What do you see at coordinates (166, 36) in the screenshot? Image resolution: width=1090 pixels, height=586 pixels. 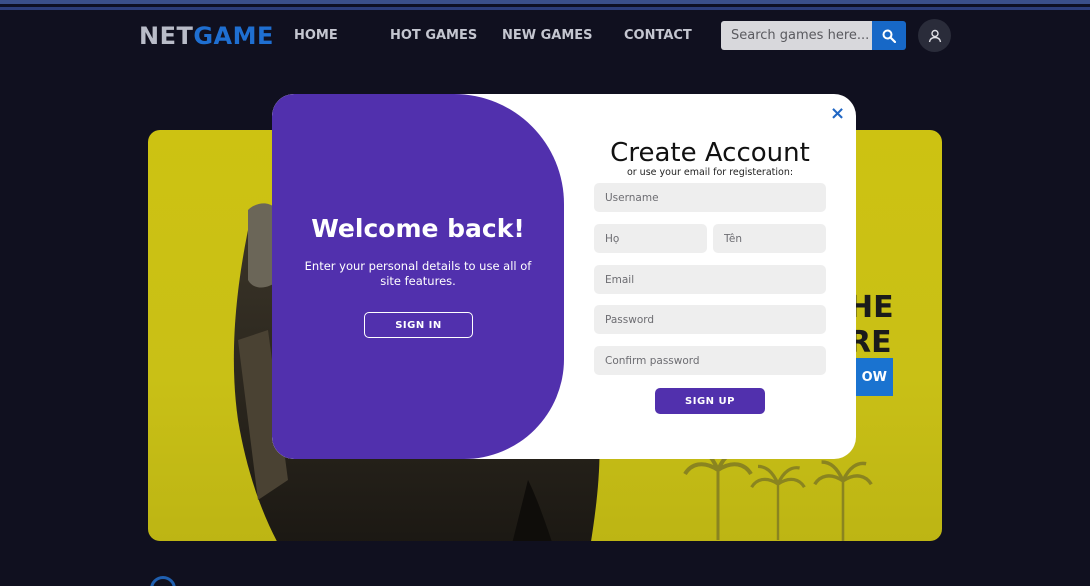 I see `logo-net: NET` at bounding box center [166, 36].